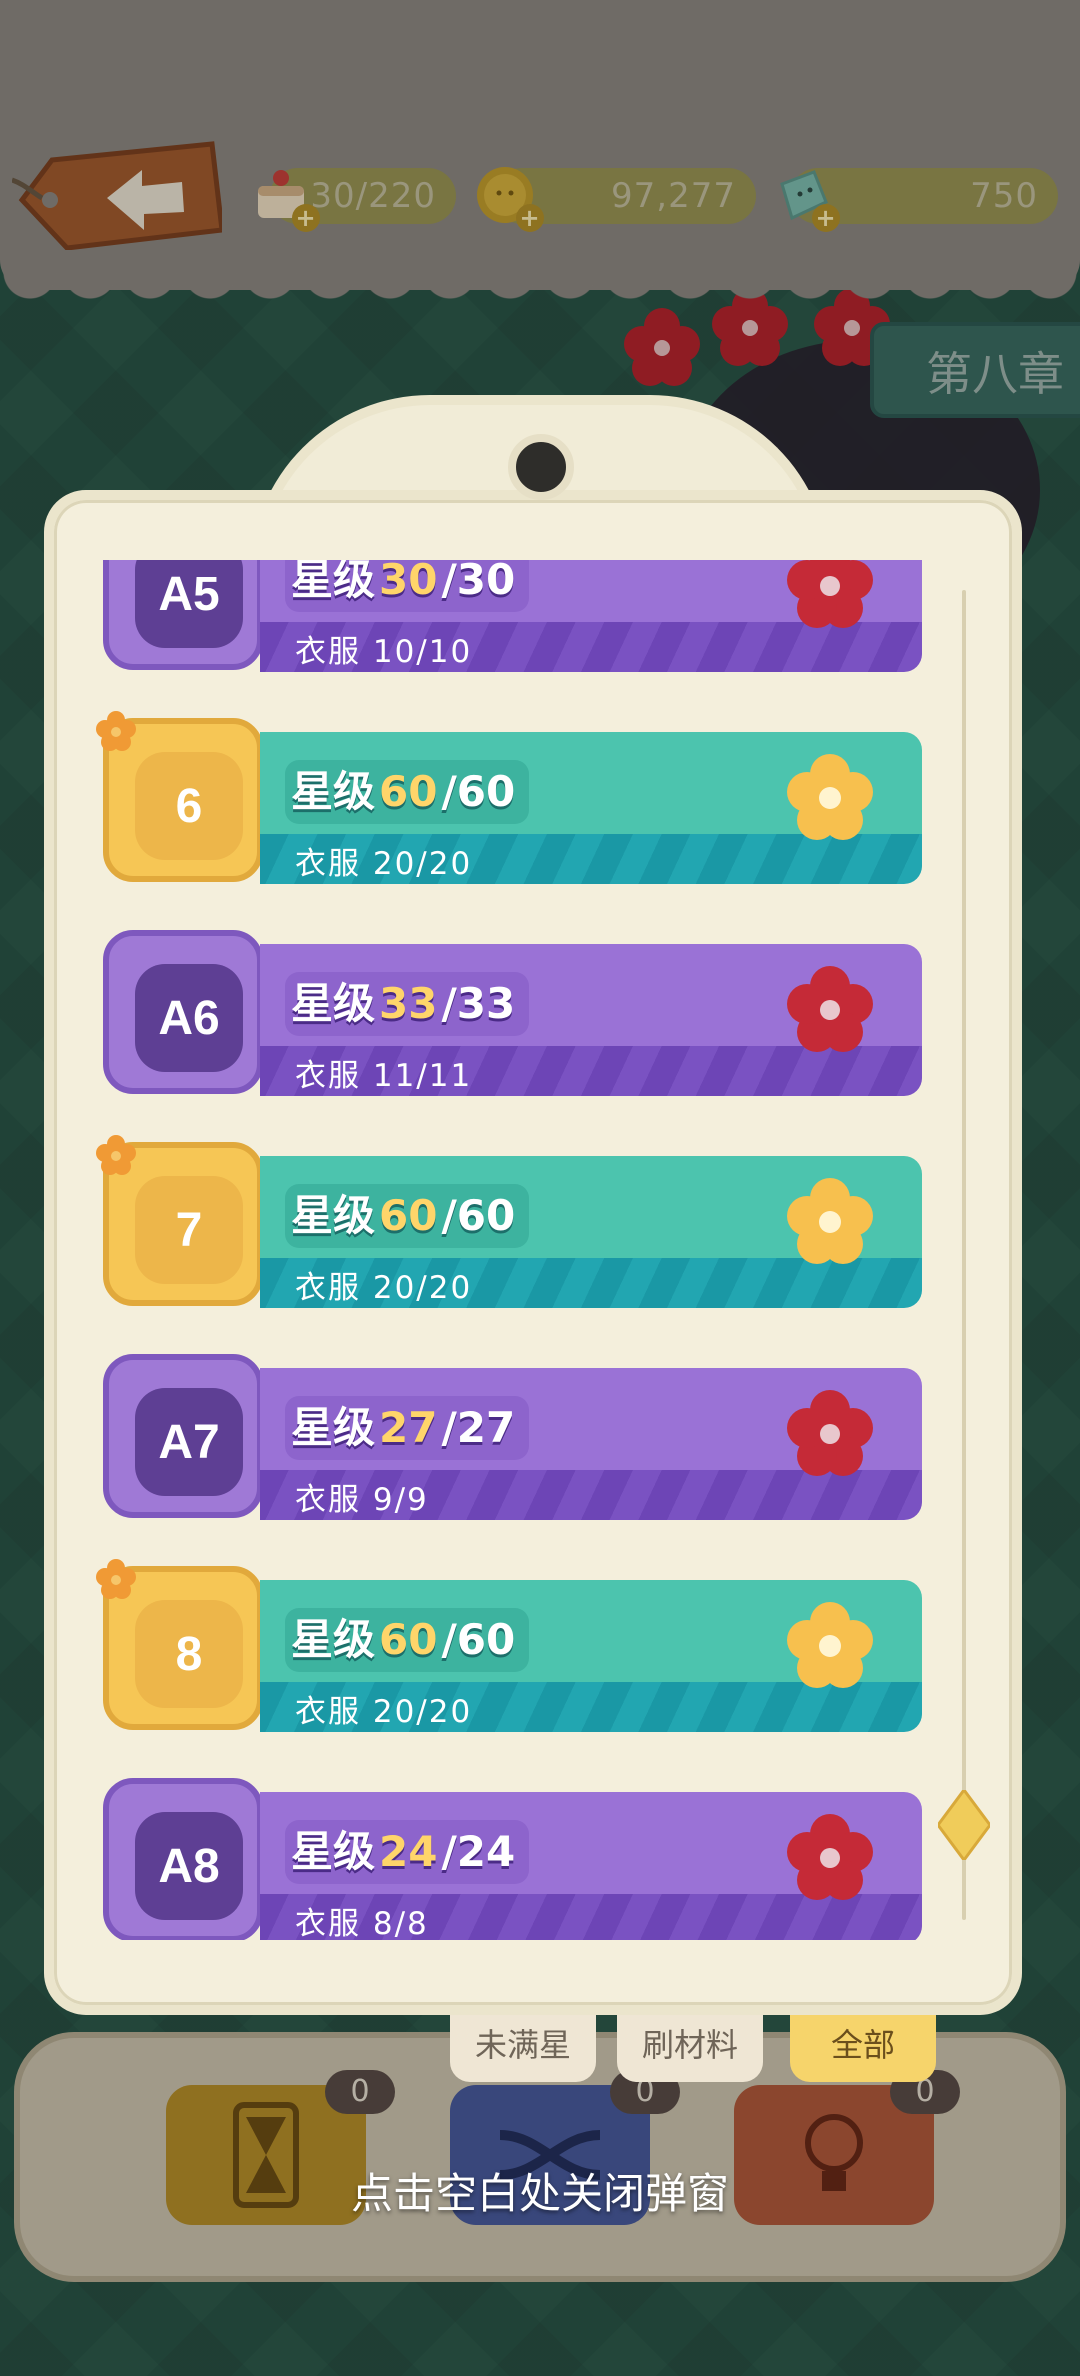 The height and width of the screenshot is (2376, 1080). Describe the element at coordinates (539, 2193) in the screenshot. I see `close-hint-text: 点击空白处关闭弹窗` at that location.